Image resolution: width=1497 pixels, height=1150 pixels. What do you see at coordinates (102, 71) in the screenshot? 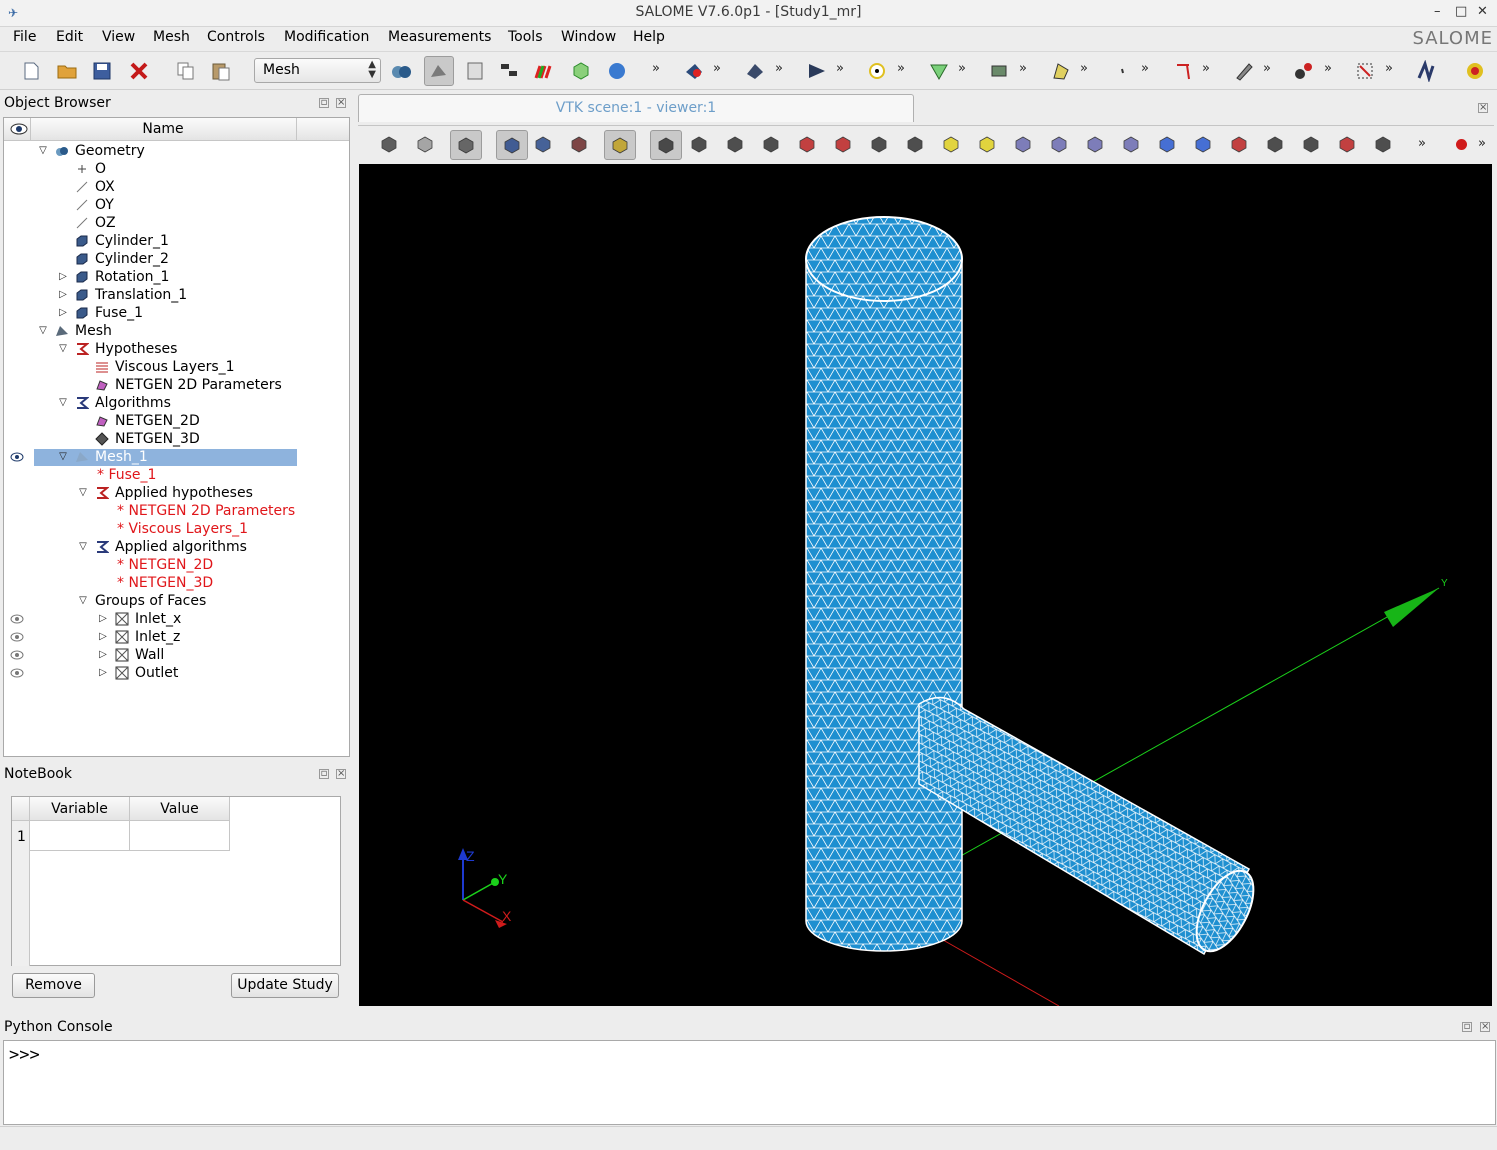
I see `save-icon` at bounding box center [102, 71].